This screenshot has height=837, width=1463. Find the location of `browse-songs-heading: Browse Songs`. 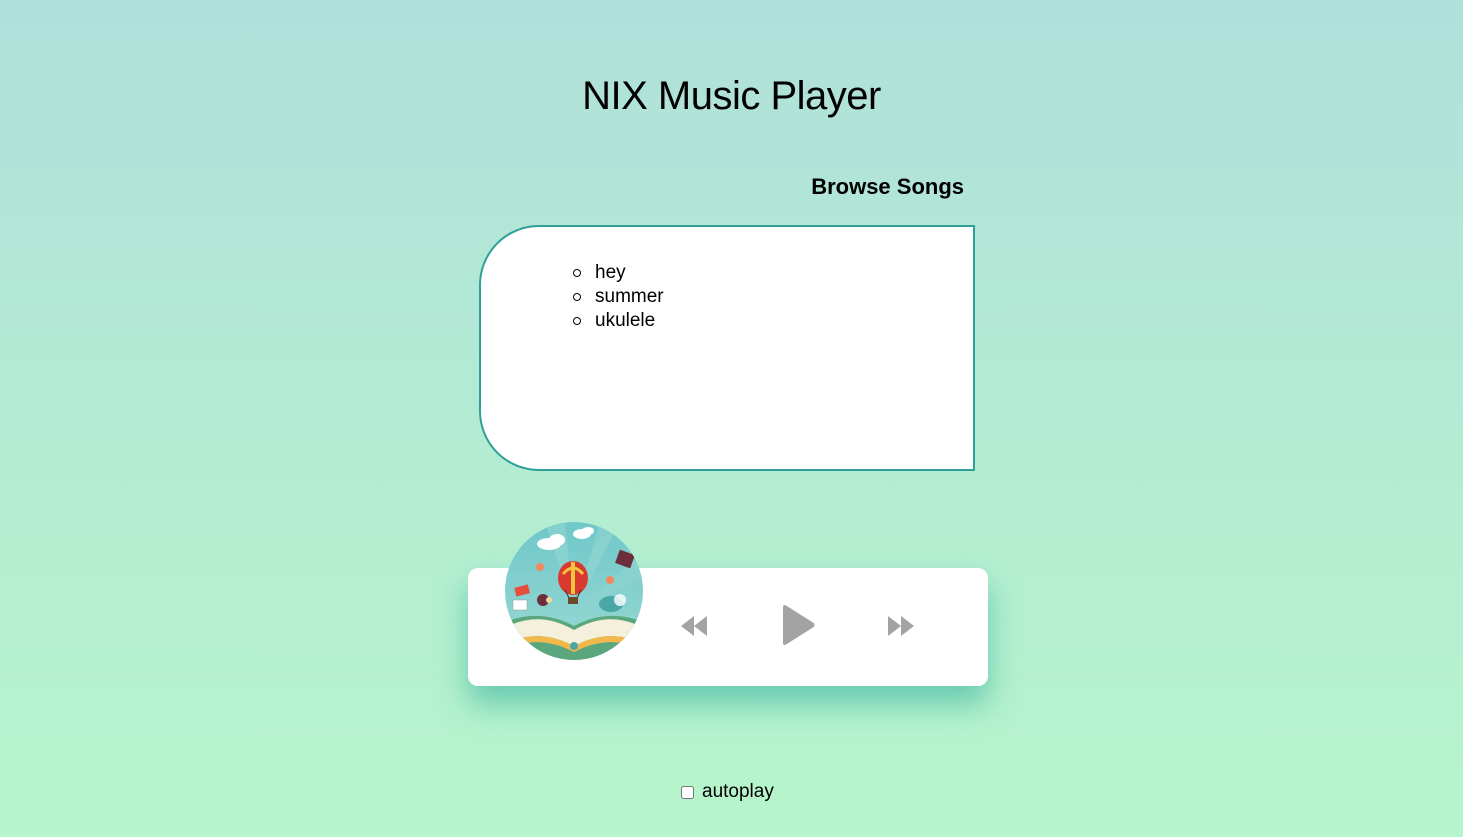

browse-songs-heading: Browse Songs is located at coordinates (887, 186).